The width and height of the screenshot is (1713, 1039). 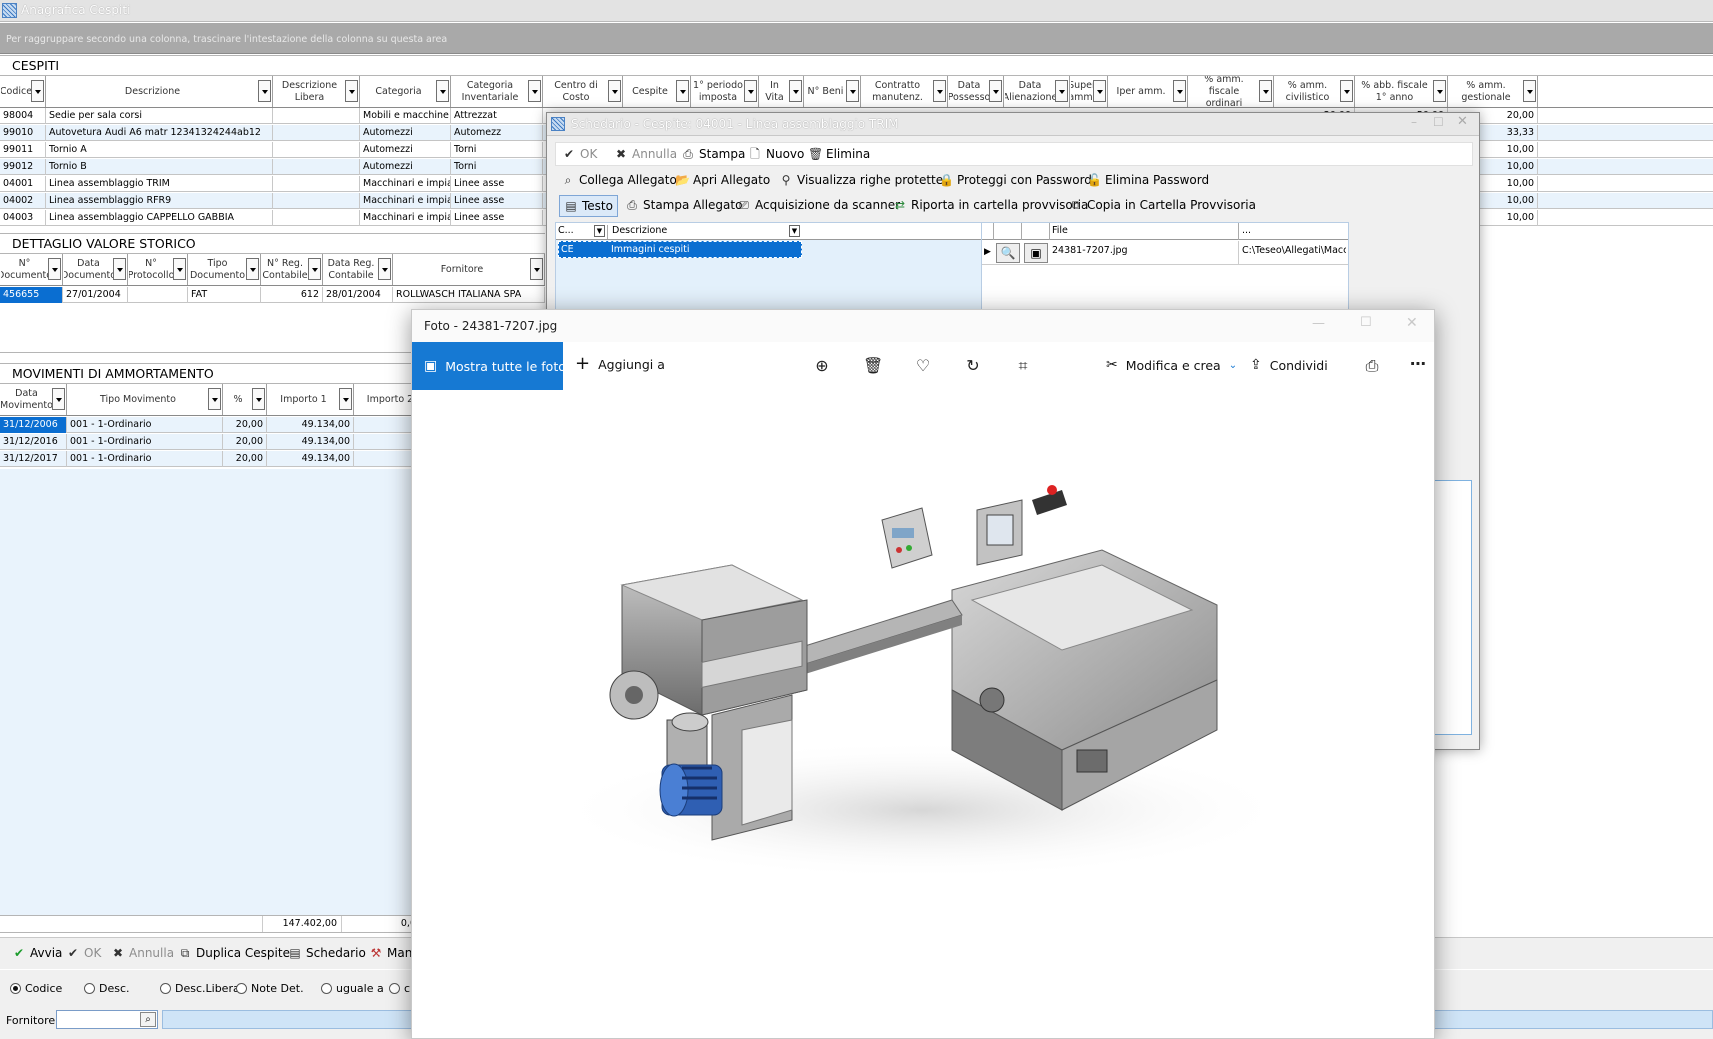 I want to click on acquisizione-scanner-button: ⎚ Acquisizione da scanner, so click(x=818, y=205).